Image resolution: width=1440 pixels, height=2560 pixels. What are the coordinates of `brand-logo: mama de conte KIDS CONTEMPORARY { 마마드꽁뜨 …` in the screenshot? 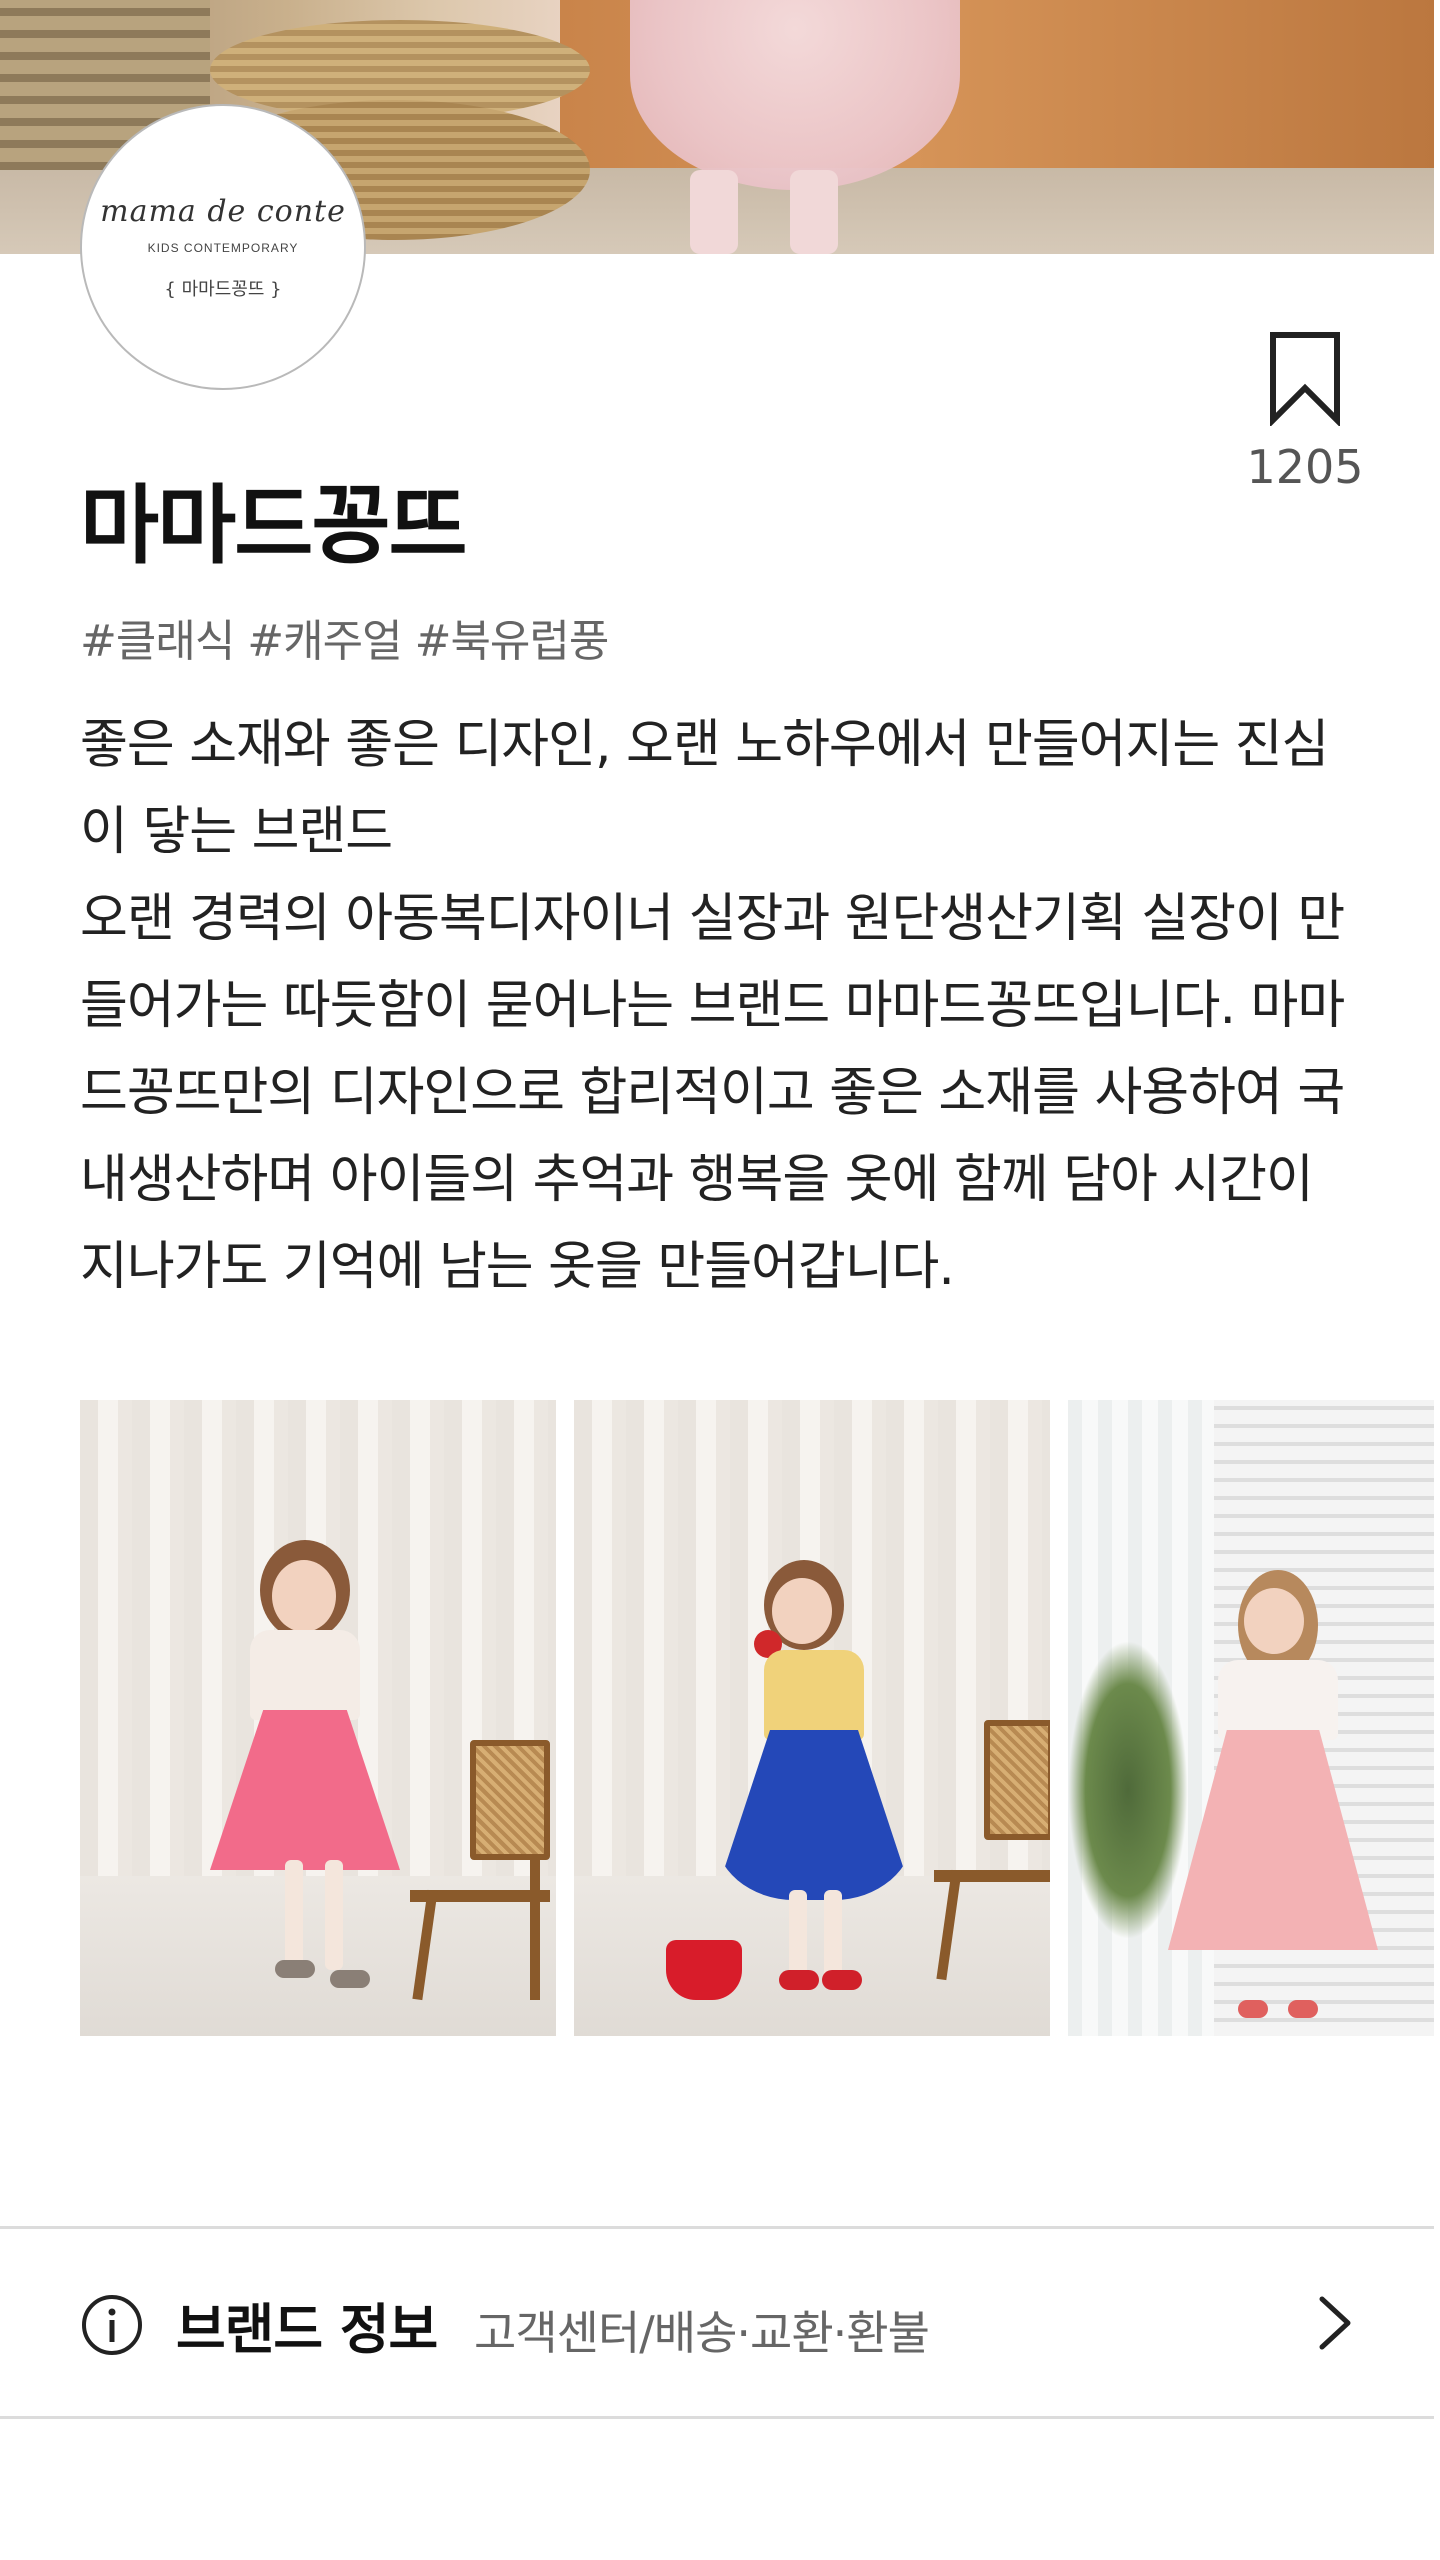 It's located at (223, 247).